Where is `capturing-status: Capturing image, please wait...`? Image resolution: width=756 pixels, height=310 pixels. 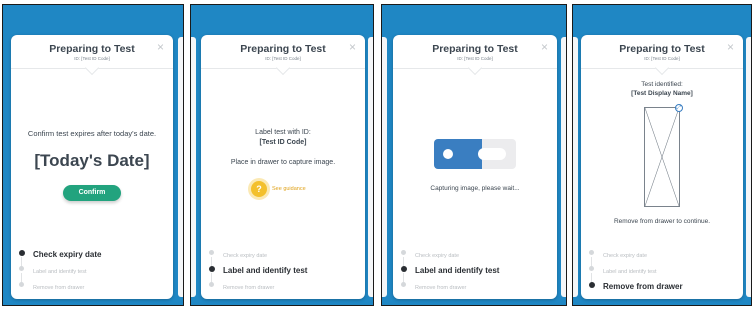
capturing-status: Capturing image, please wait... is located at coordinates (475, 188).